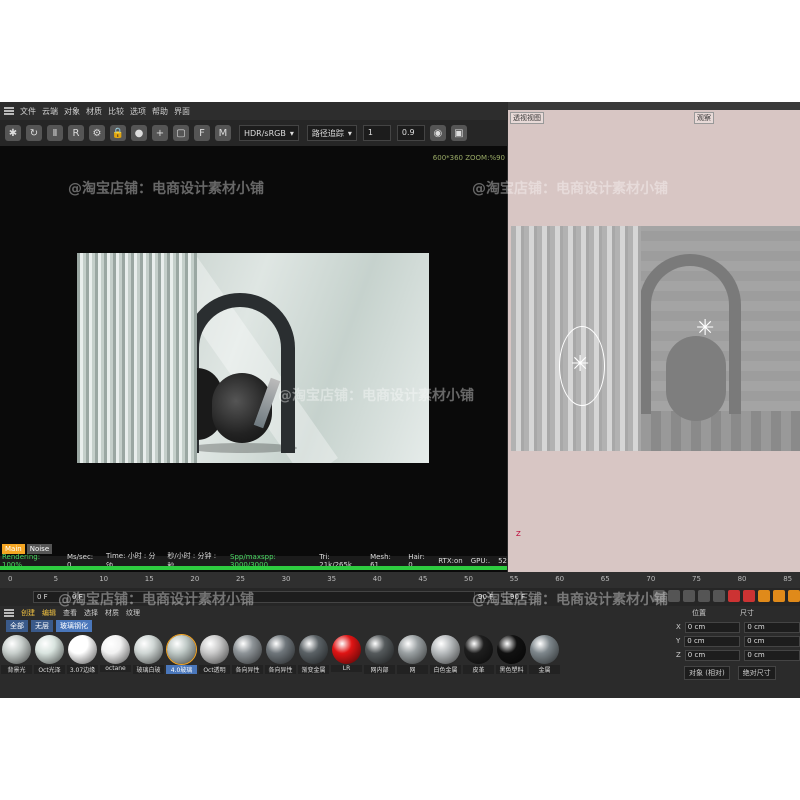 This screenshot has height=800, width=800. I want to click on material-item: 黑色塑料, so click(511, 655).